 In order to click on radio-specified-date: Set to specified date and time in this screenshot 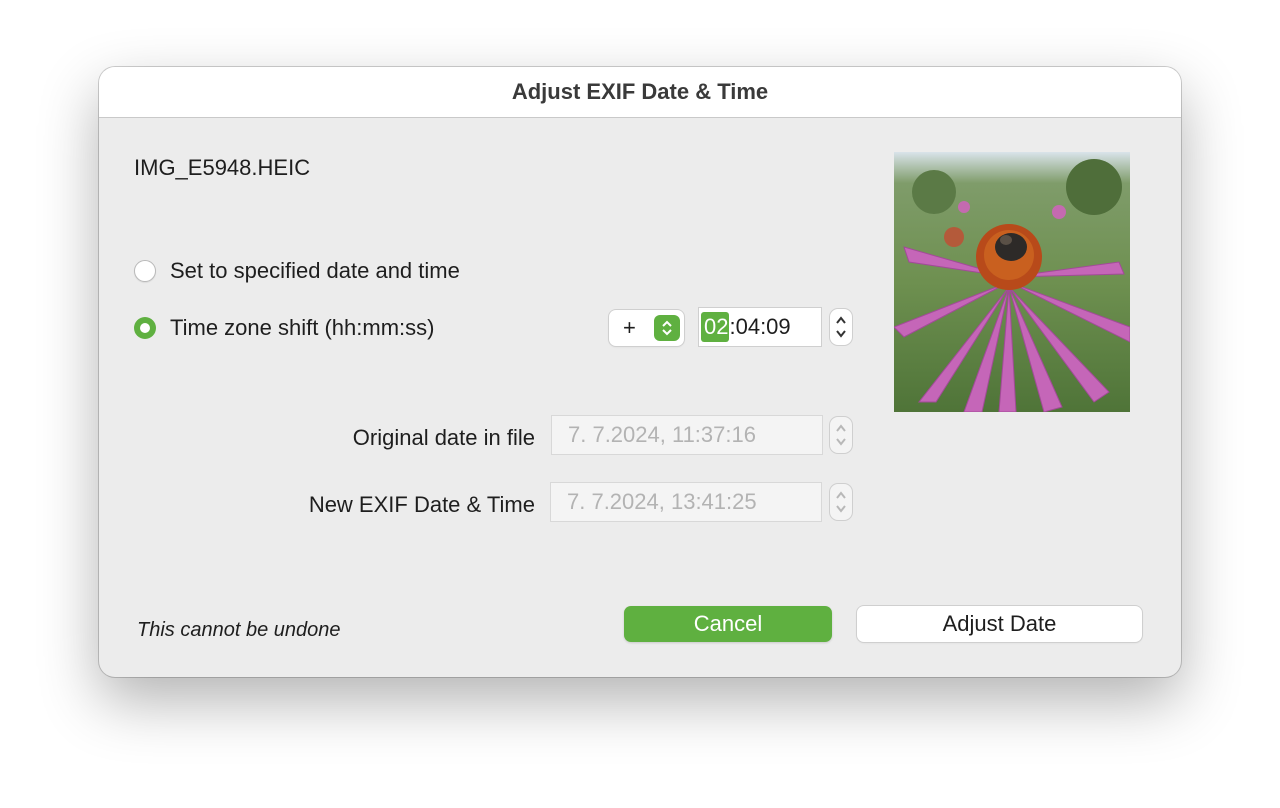, I will do `click(297, 271)`.